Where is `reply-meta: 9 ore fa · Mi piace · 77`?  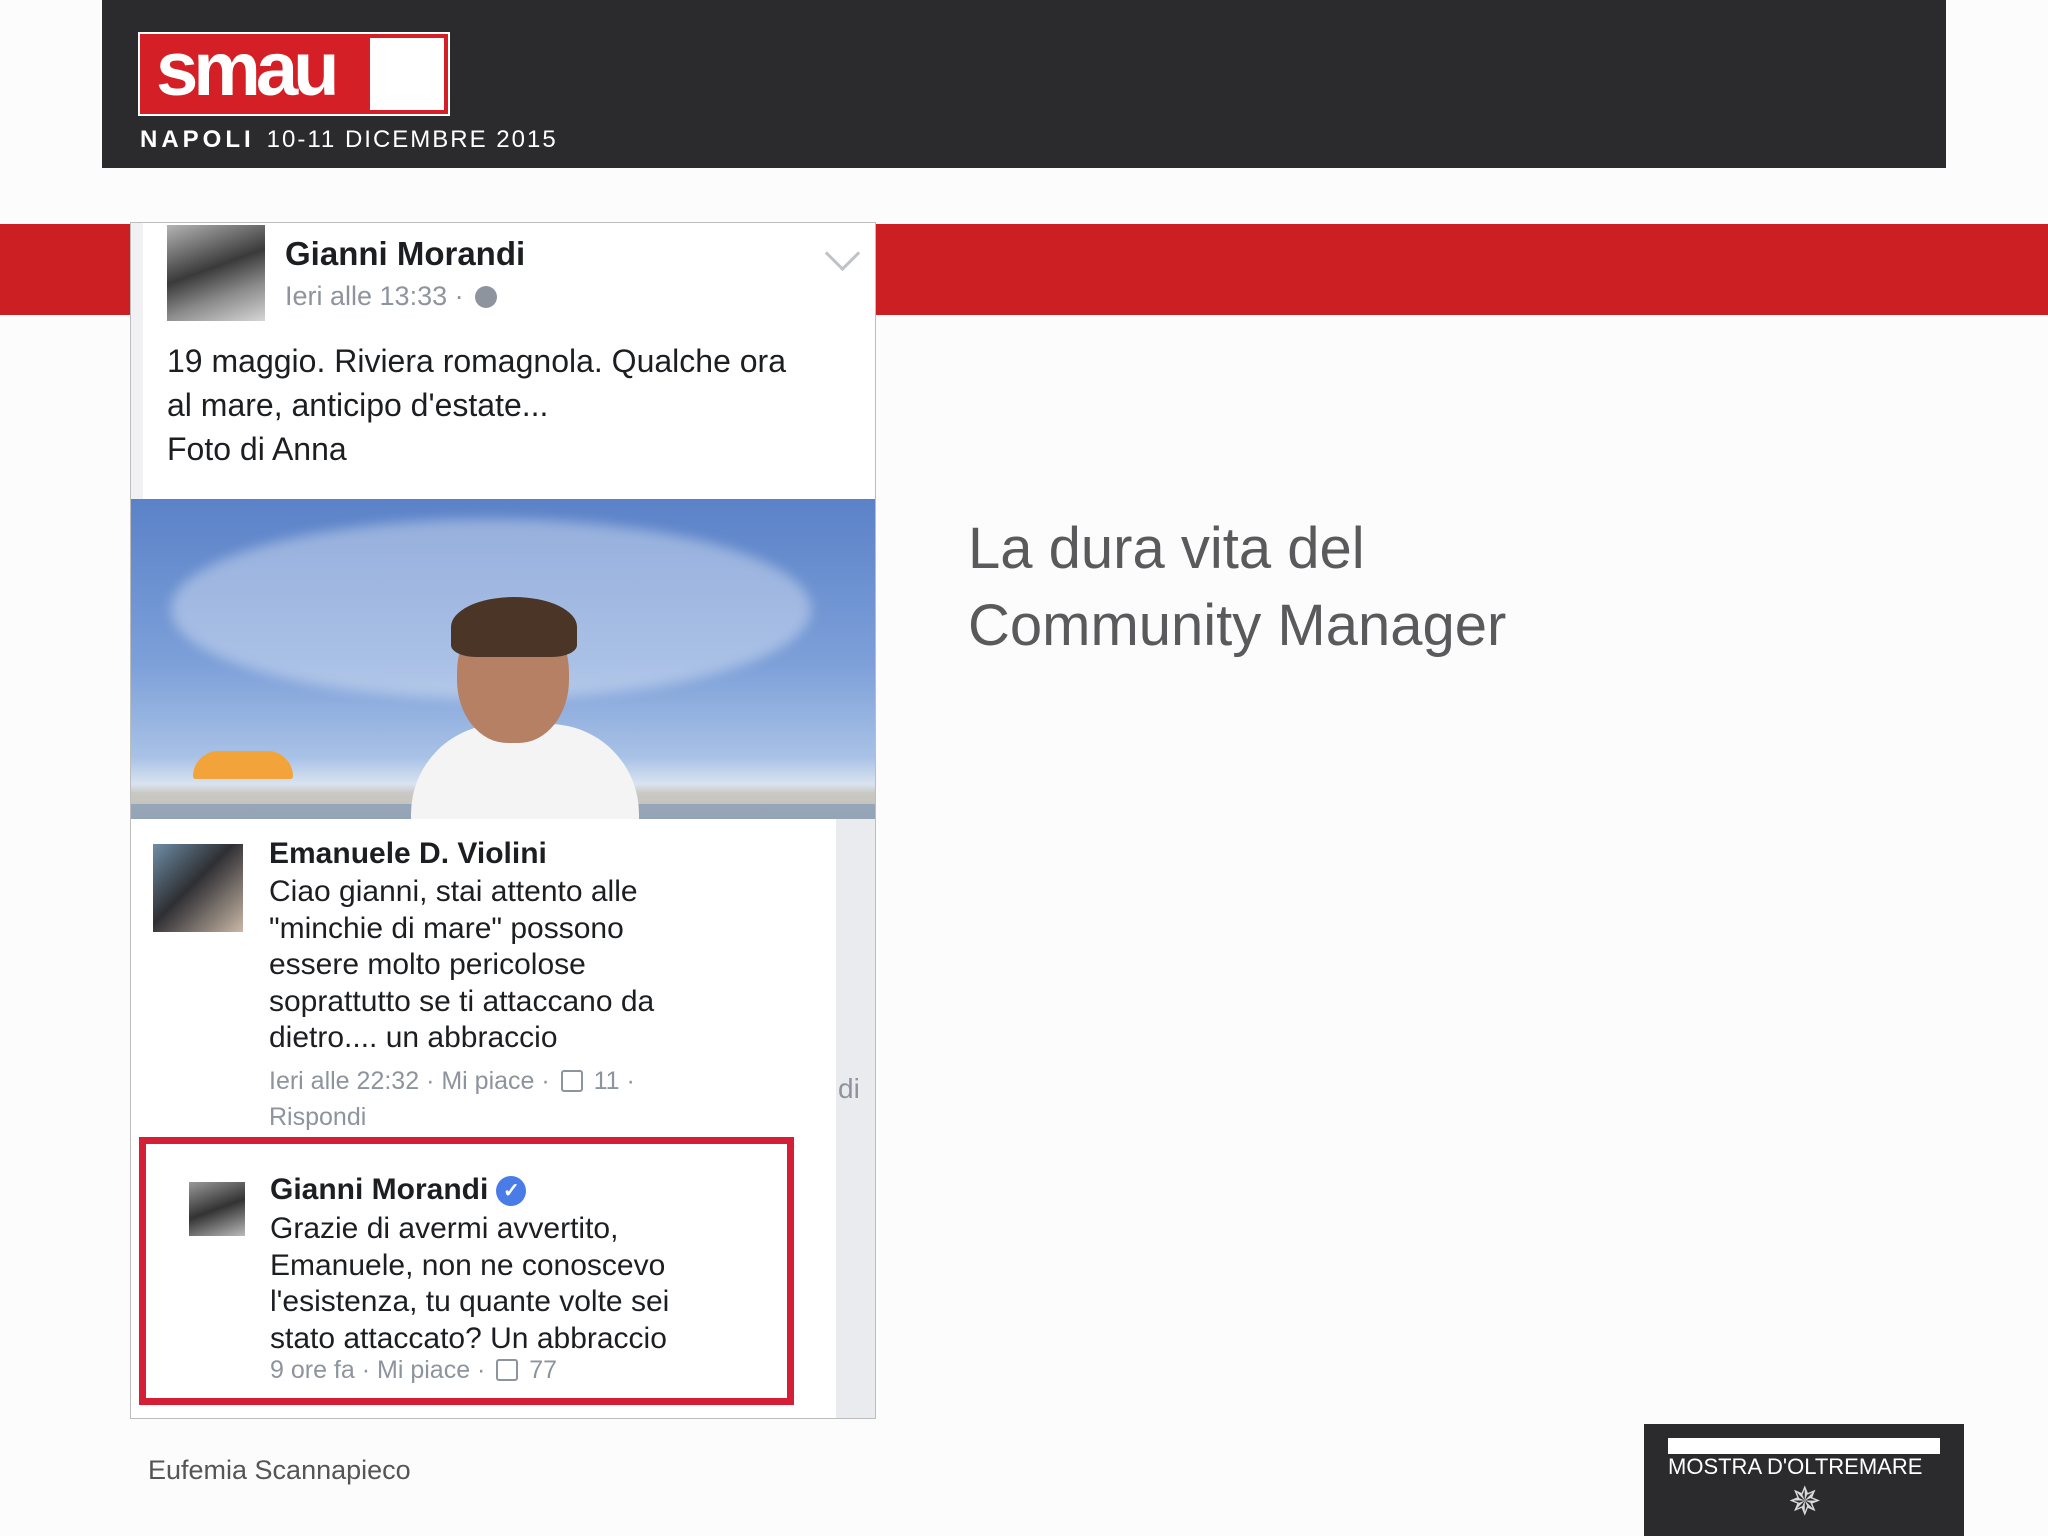 reply-meta: 9 ore fa · Mi piace · 77 is located at coordinates (413, 1370).